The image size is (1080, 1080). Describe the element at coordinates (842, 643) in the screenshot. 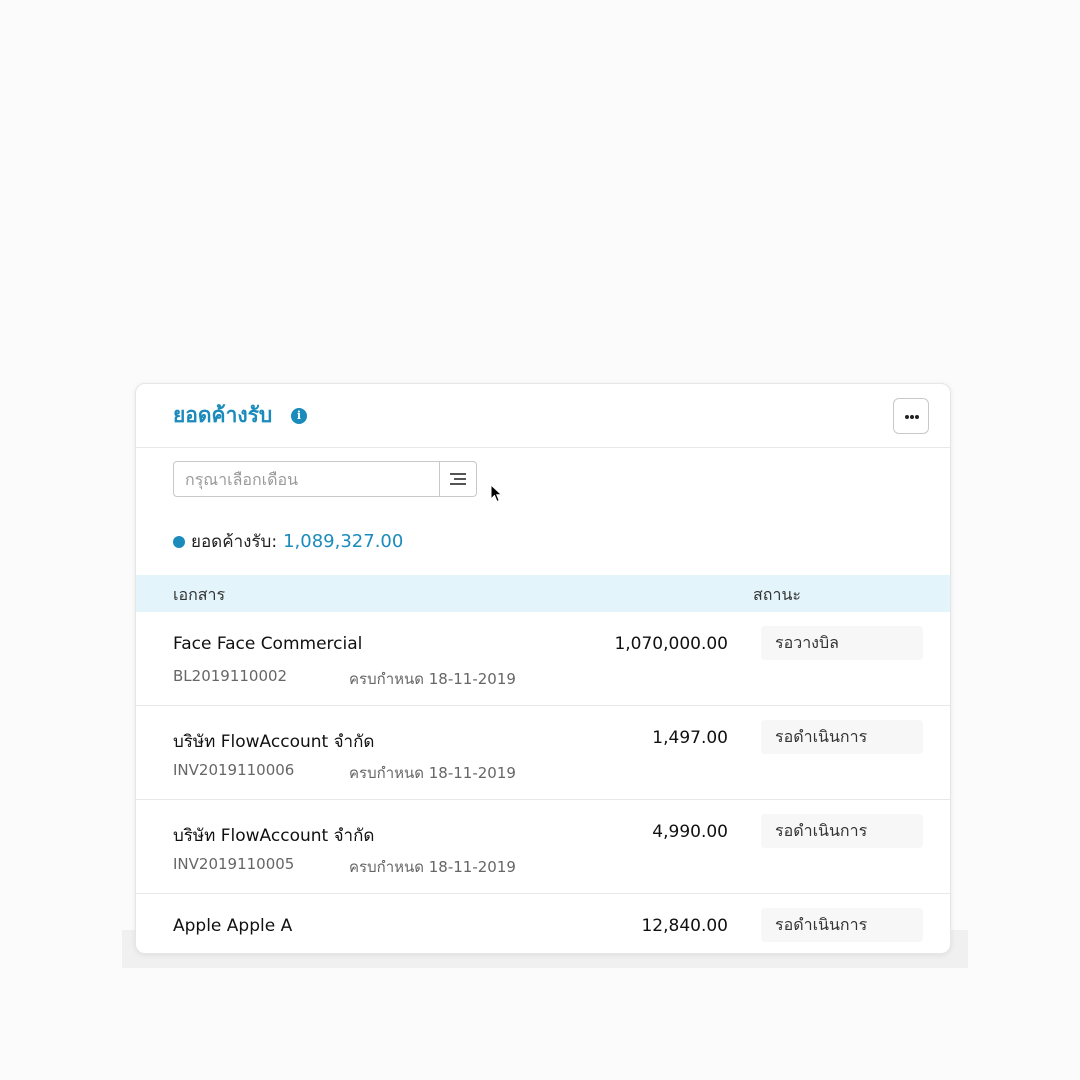

I see `status-badge: รอวางบิล` at that location.